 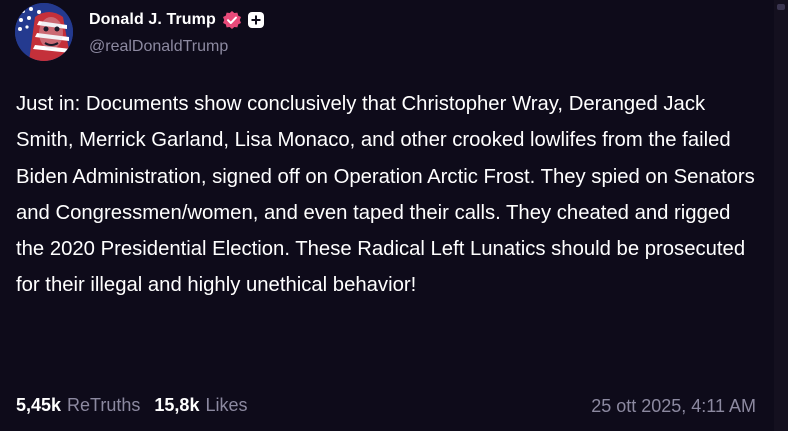 What do you see at coordinates (673, 406) in the screenshot?
I see `post-timestamp: 25 ott 2025, 4:11 AM` at bounding box center [673, 406].